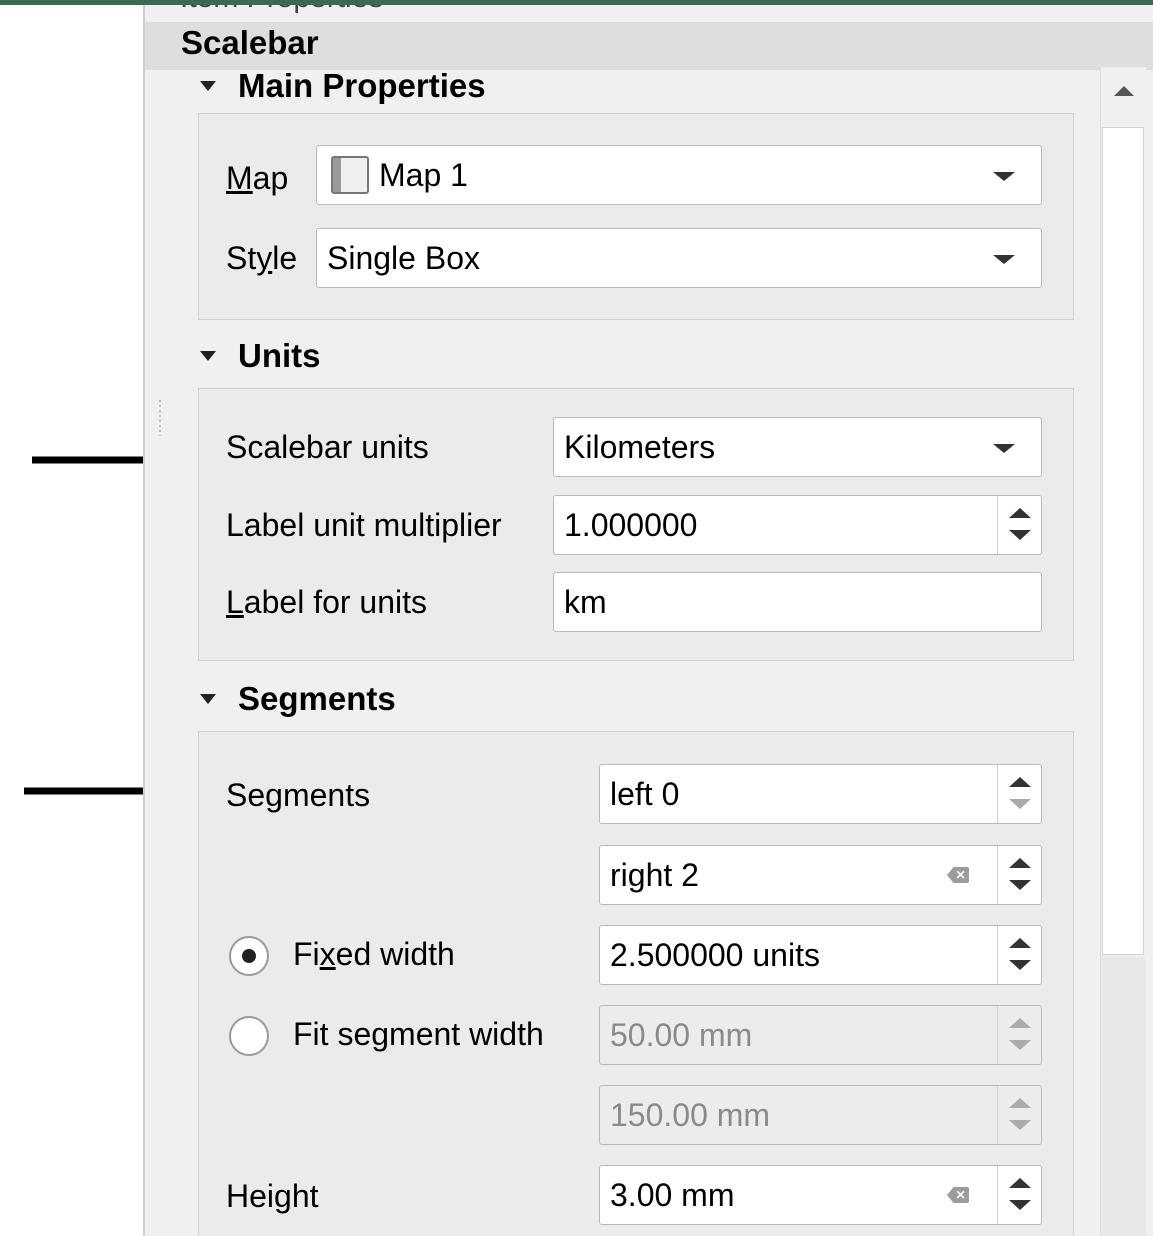  I want to click on multiplier-value: 1.000000, so click(631, 524).